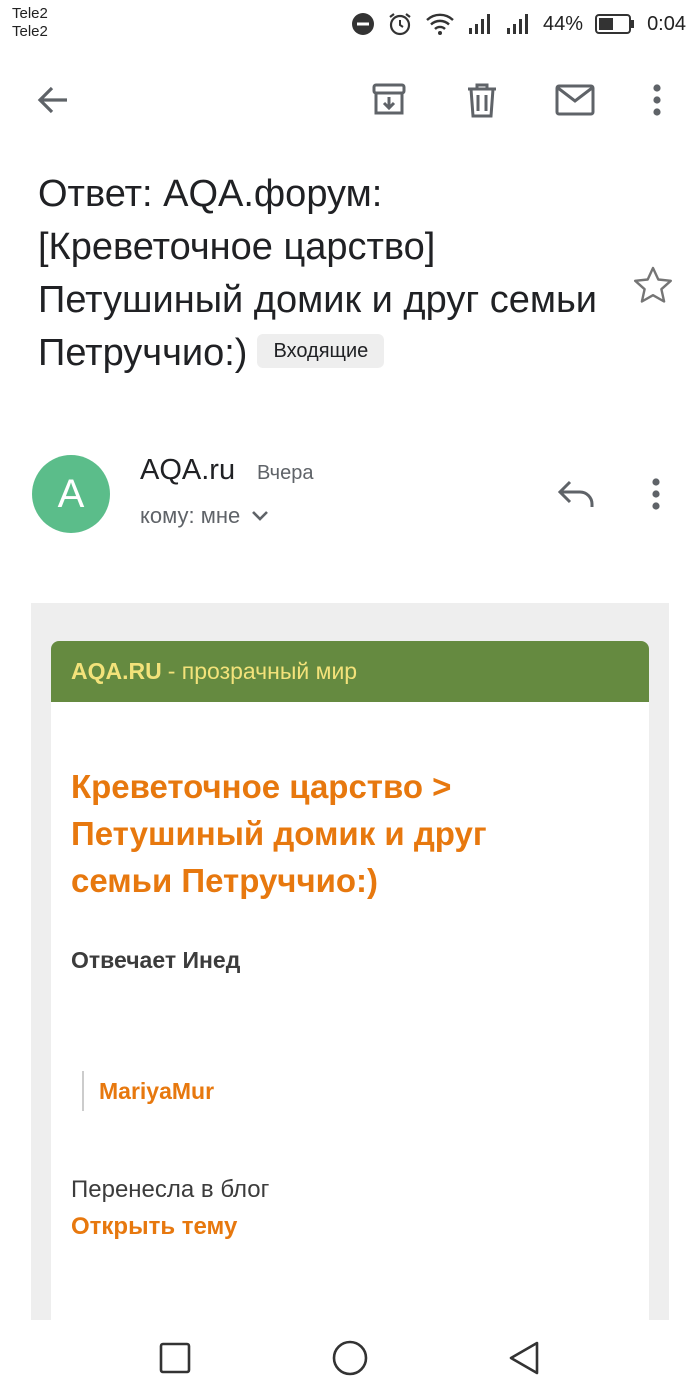 This screenshot has width=700, height=1400. Describe the element at coordinates (188, 470) in the screenshot. I see `sender-name: AQA.ru` at that location.